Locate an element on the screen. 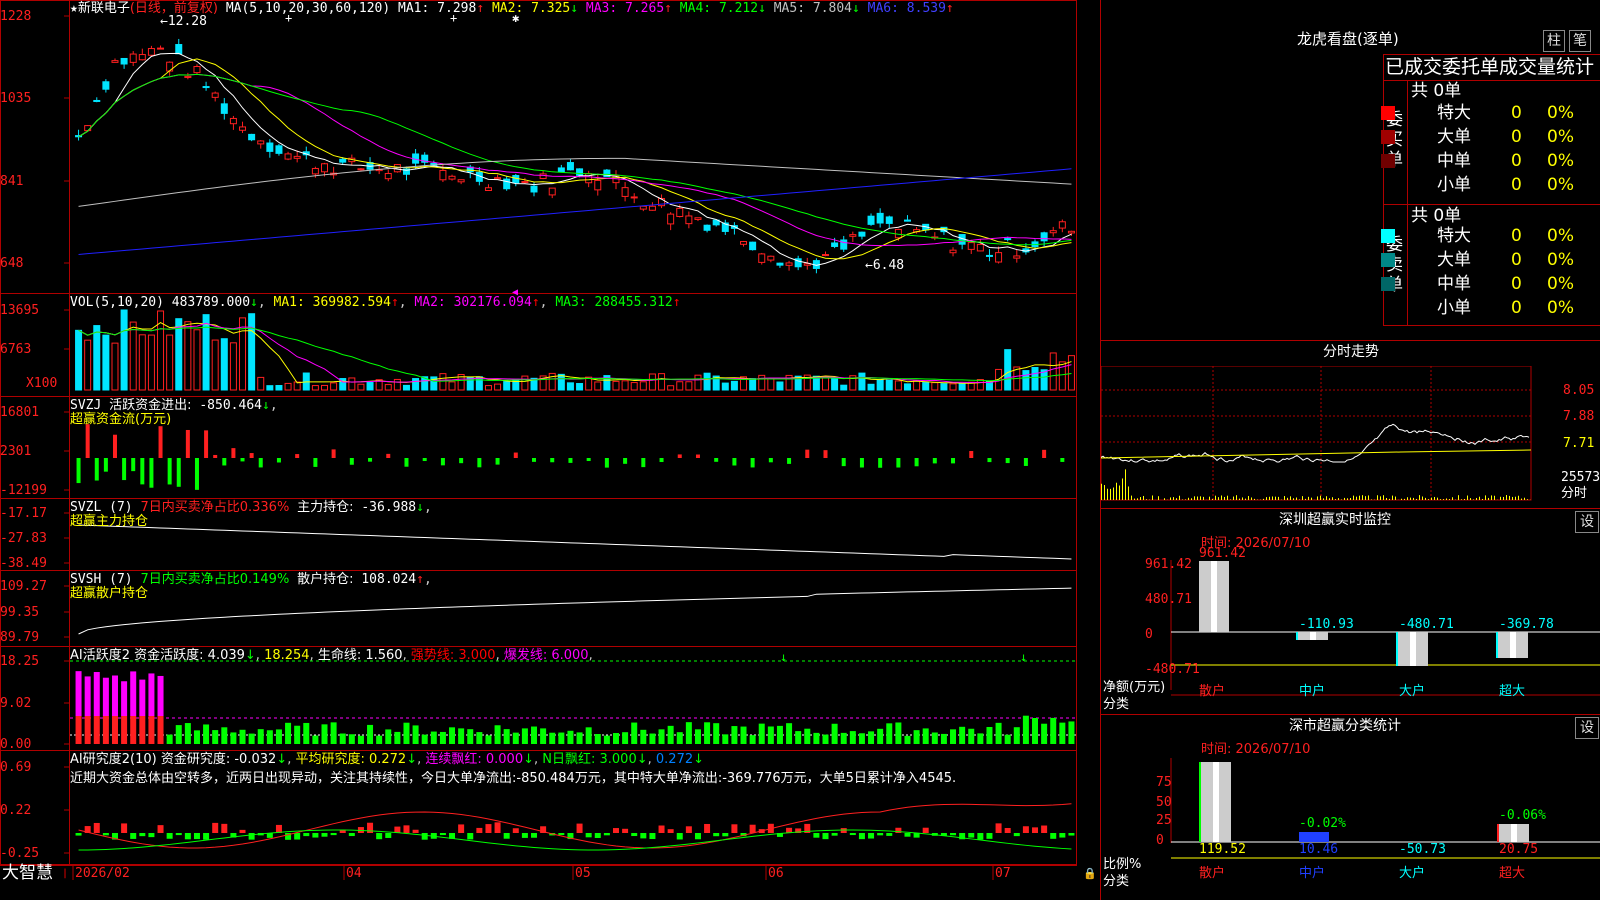 Image resolution: width=1600 pixels, height=900 pixels. y-tick-label: 13695 is located at coordinates (20, 310).